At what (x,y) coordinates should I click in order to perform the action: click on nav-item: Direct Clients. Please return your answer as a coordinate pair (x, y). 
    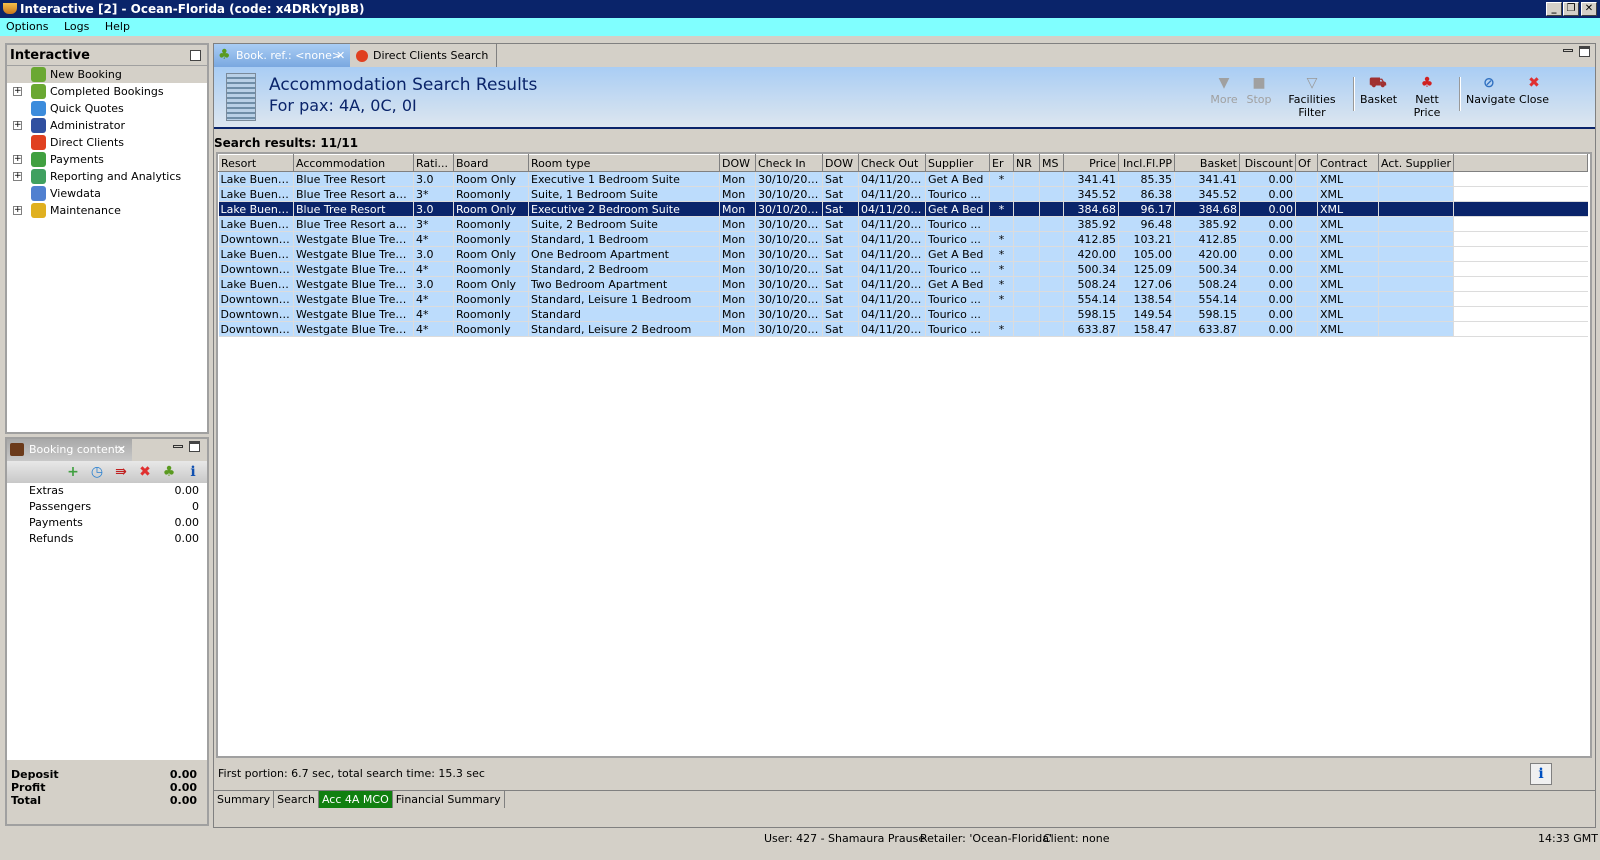
    Looking at the image, I should click on (107, 142).